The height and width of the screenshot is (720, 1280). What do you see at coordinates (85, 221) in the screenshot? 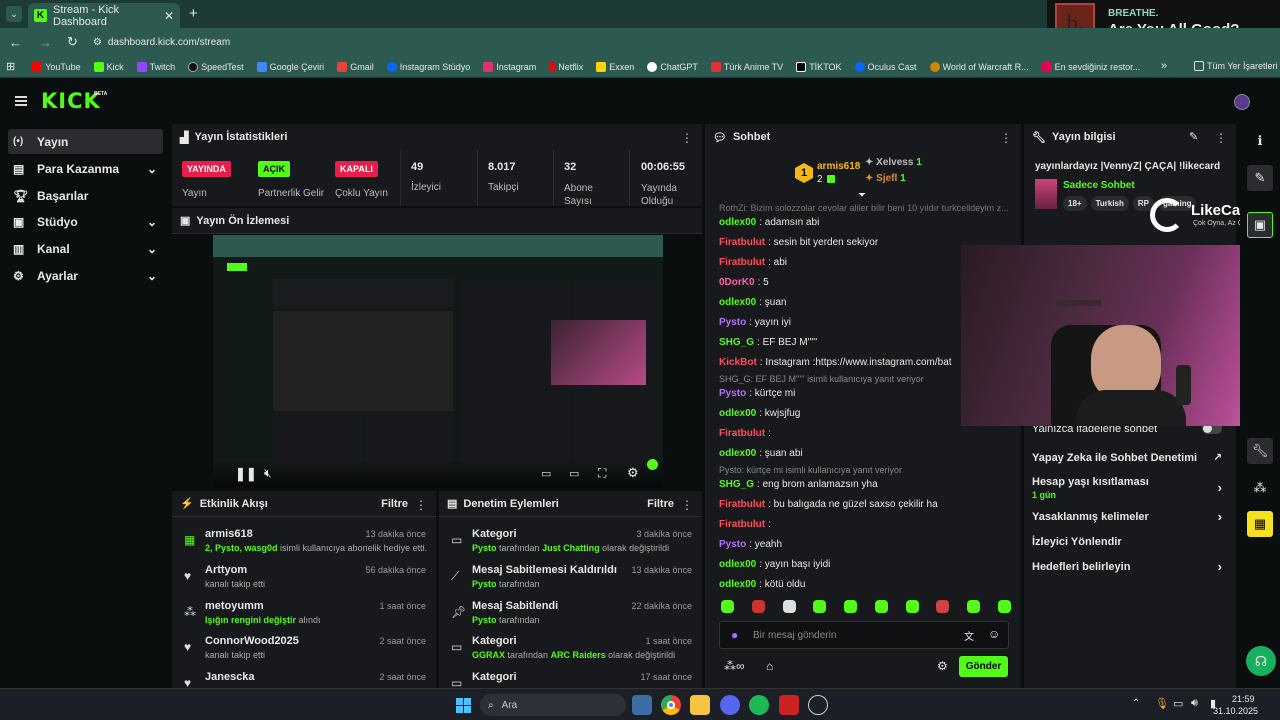
I see `sidebar-item-studyo: ▣ Stüdyo ⌄` at bounding box center [85, 221].